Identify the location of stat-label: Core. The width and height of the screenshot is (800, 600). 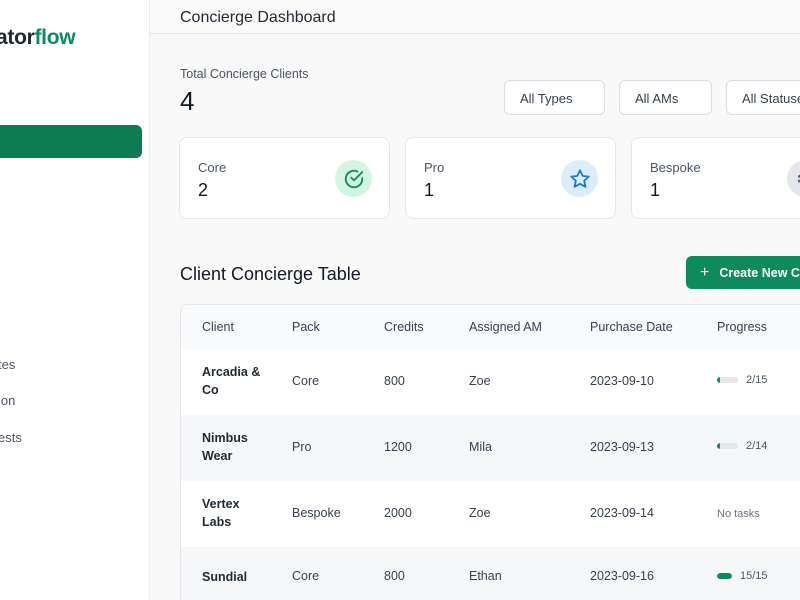
(212, 167).